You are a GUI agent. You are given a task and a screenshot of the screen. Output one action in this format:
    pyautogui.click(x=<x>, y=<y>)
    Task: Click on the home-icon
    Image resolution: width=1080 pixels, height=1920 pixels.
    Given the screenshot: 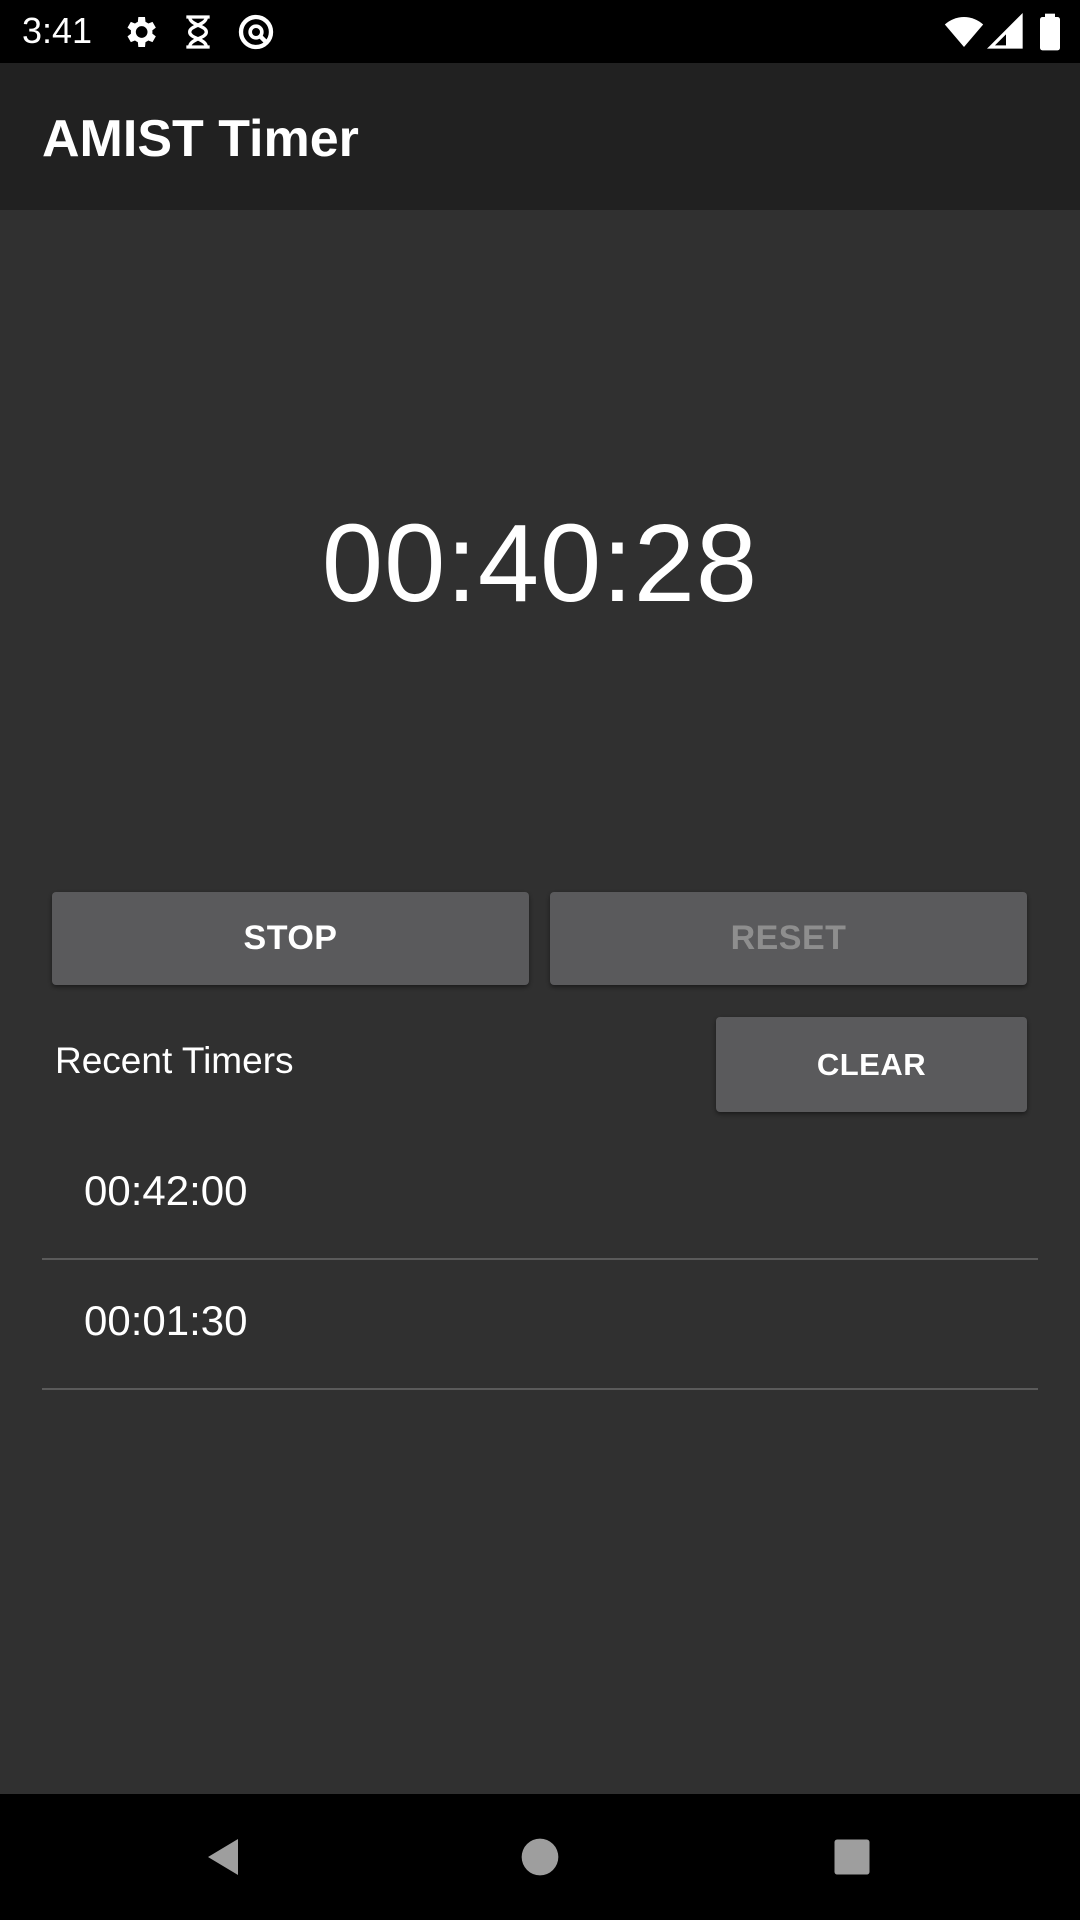 What is the action you would take?
    pyautogui.click(x=540, y=1857)
    